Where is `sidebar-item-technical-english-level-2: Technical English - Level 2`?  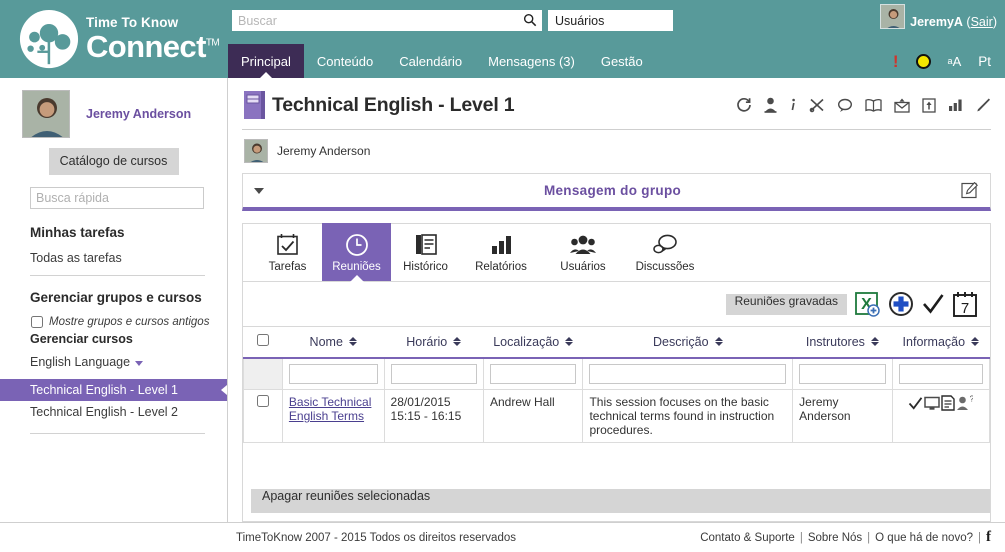 sidebar-item-technical-english-level-2: Technical English - Level 2 is located at coordinates (113, 412).